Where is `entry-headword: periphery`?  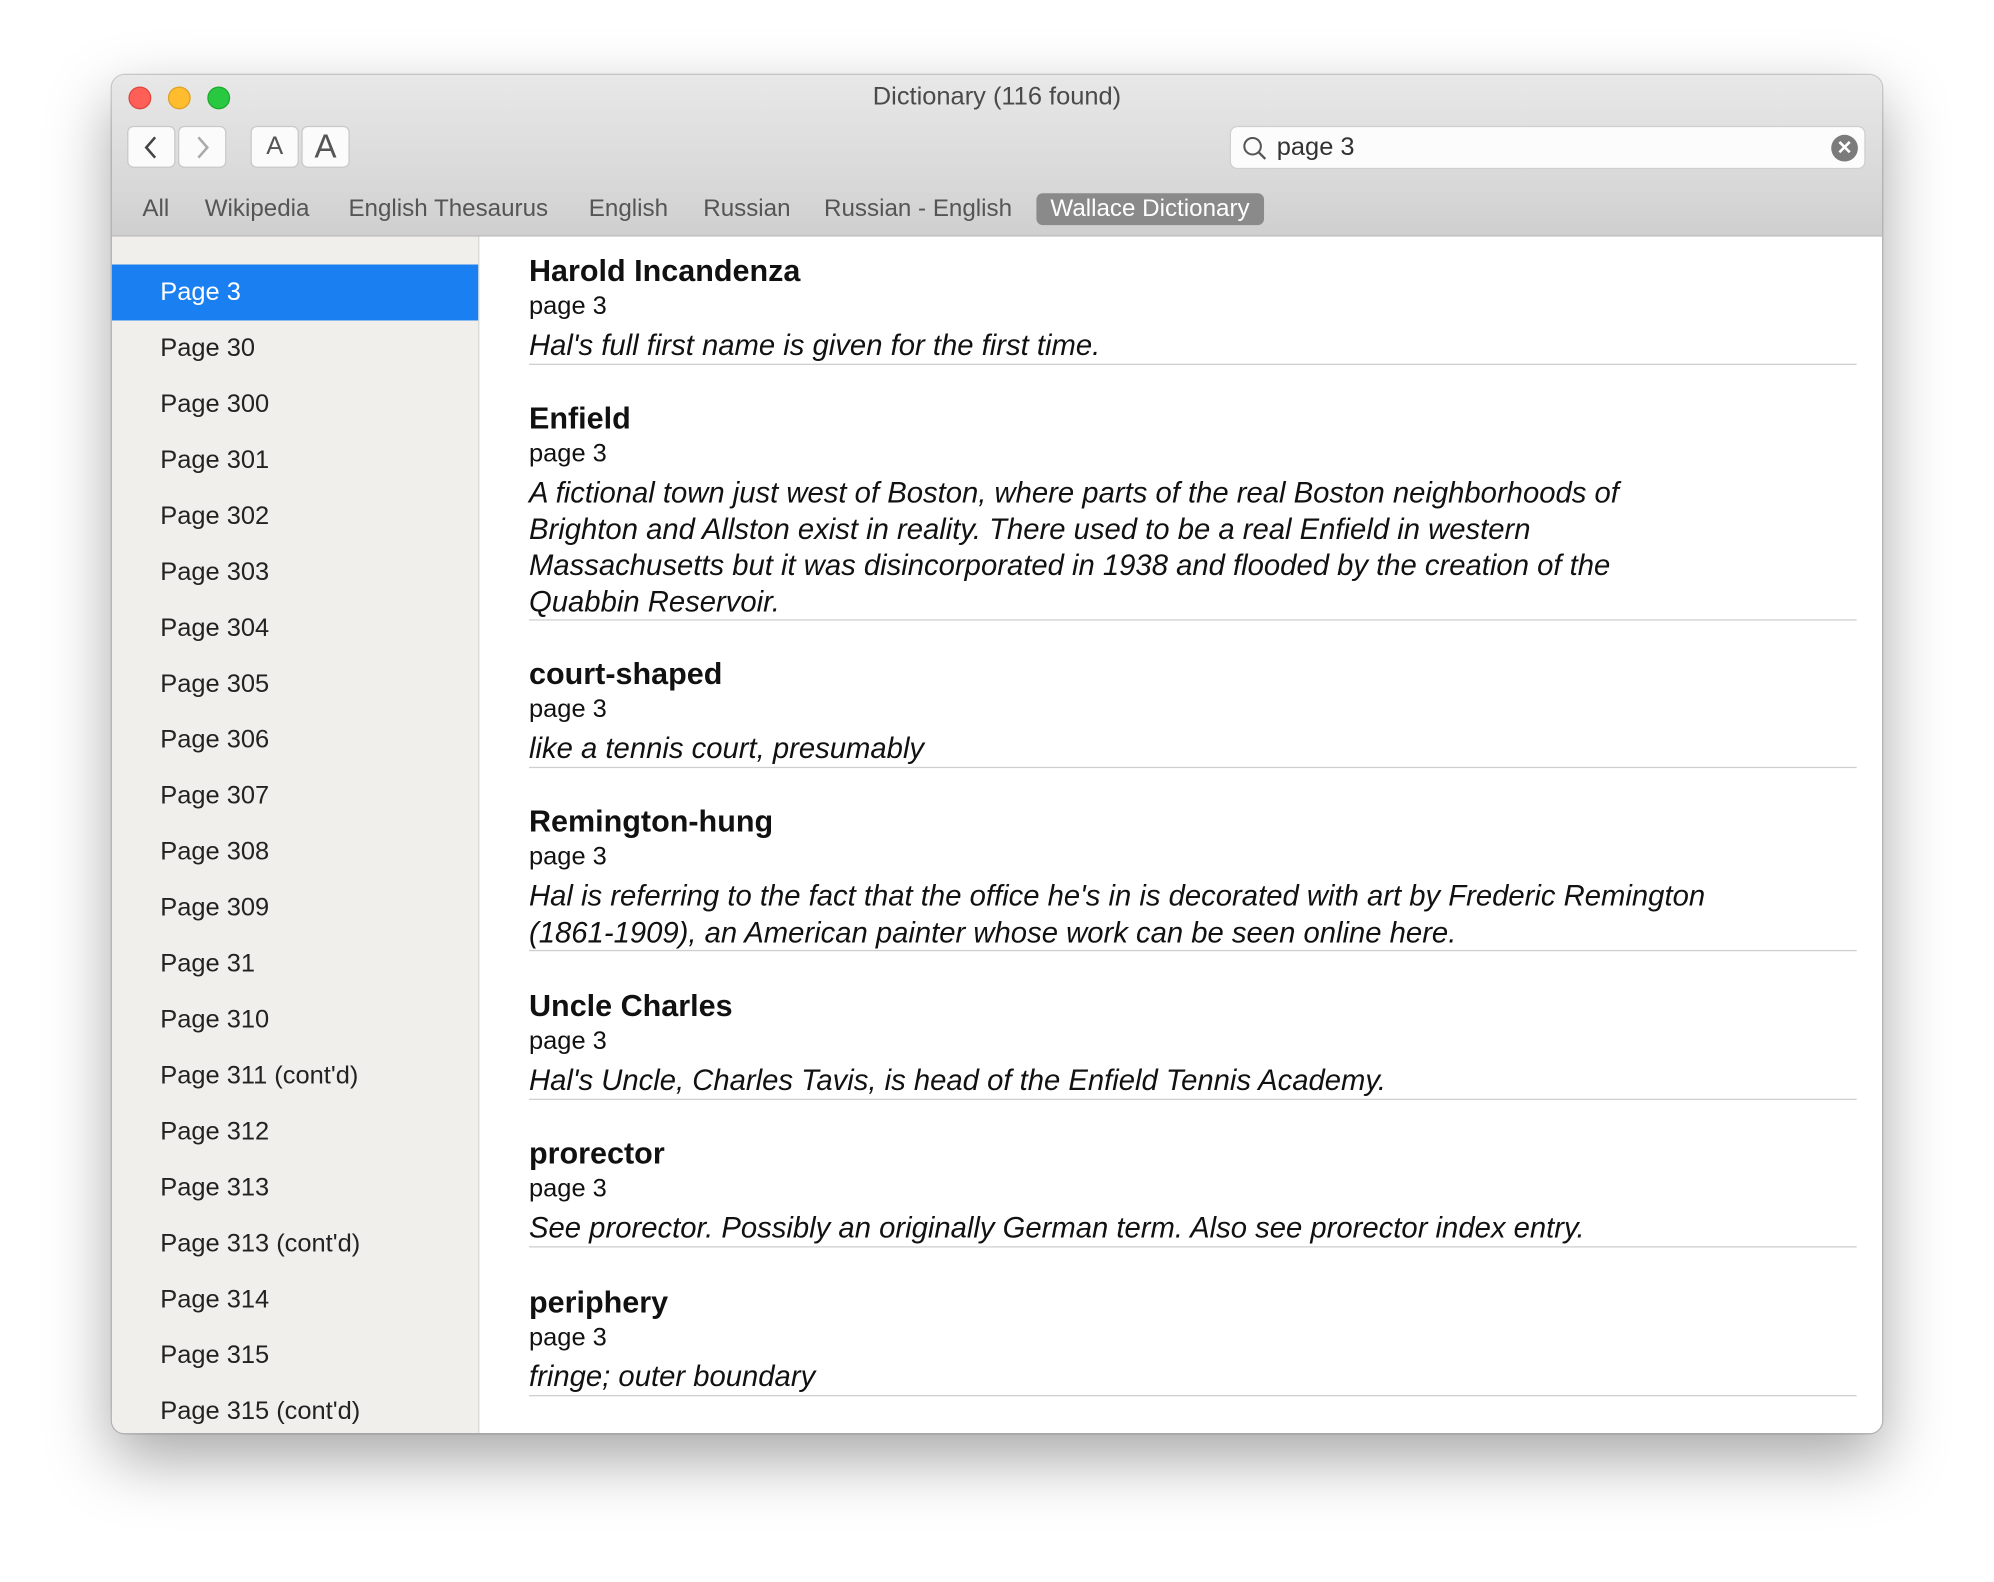
entry-headword: periphery is located at coordinates (599, 1303).